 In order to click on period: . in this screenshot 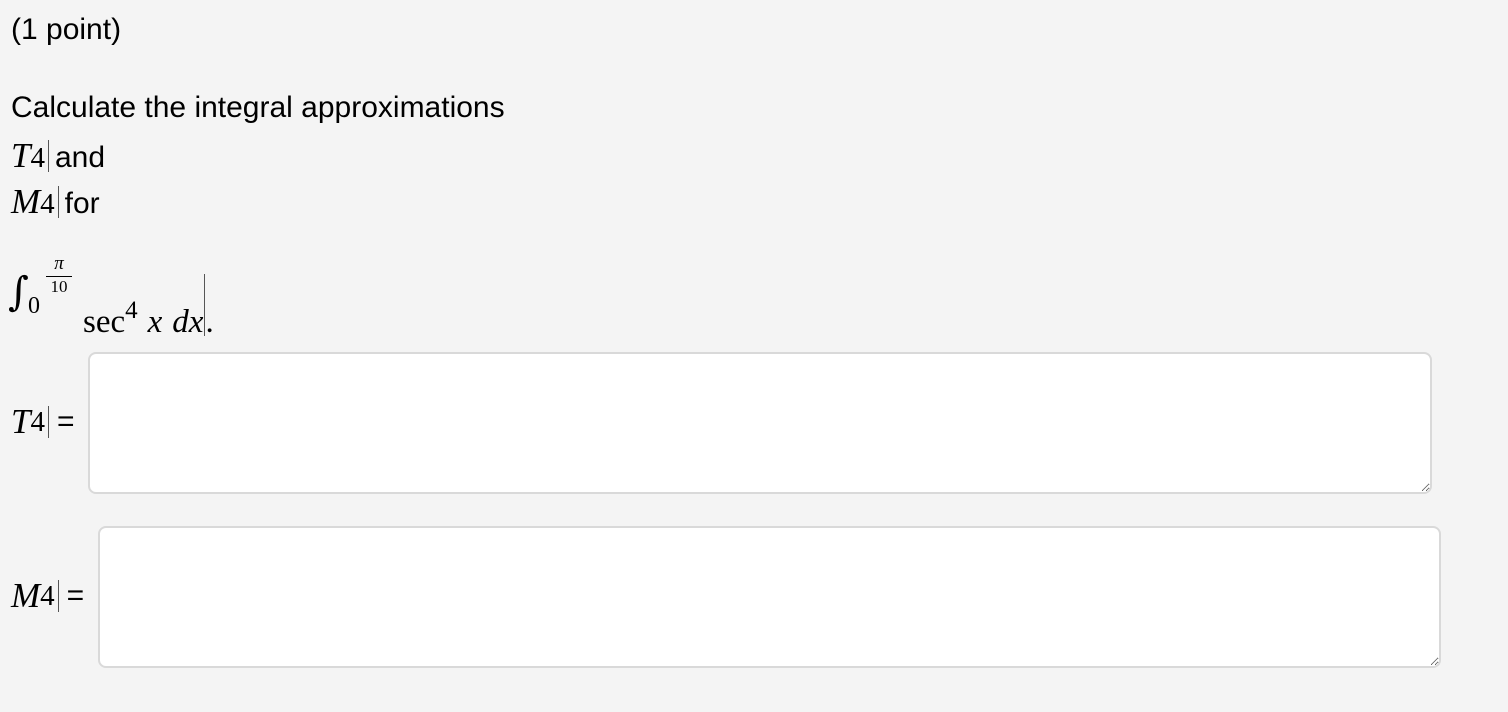, I will do `click(209, 322)`.